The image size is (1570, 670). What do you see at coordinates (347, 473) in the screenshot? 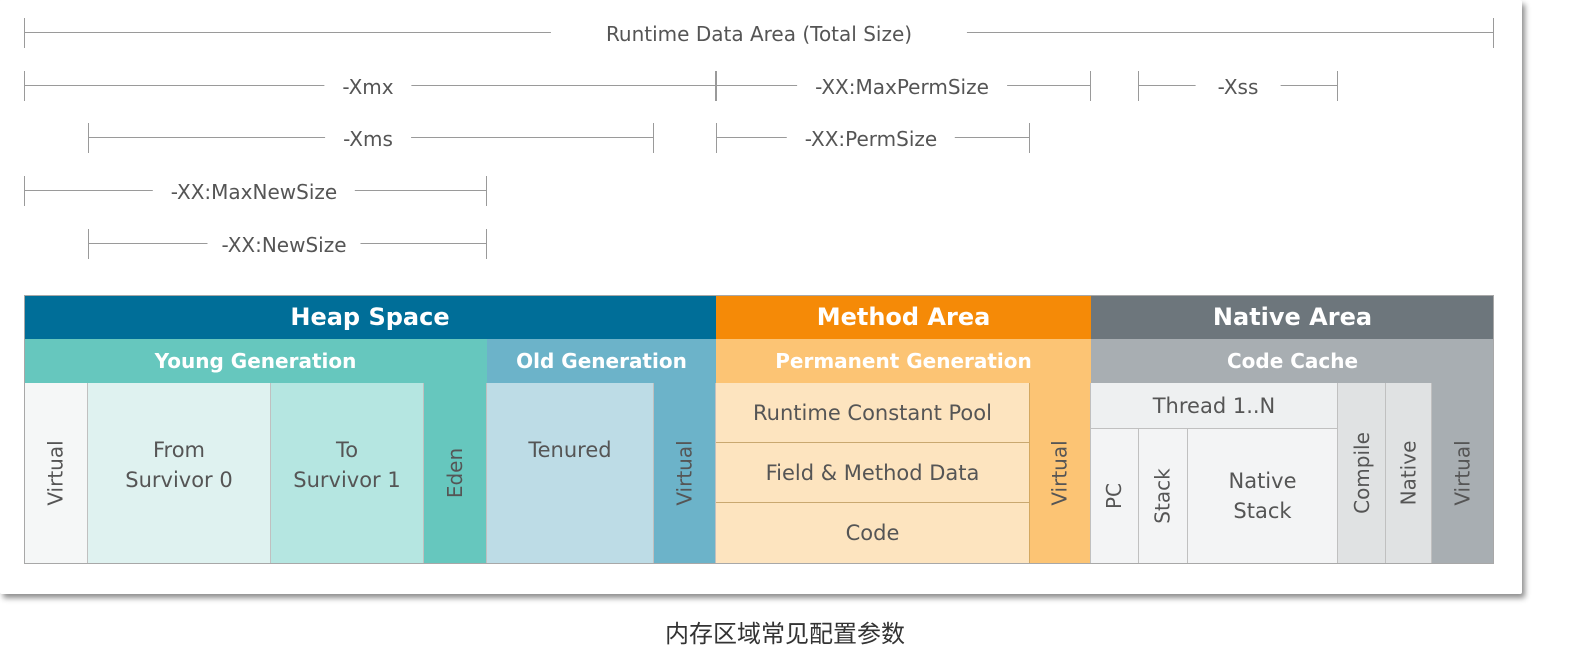
I see `to-survivor-cell: To Survivor 1` at bounding box center [347, 473].